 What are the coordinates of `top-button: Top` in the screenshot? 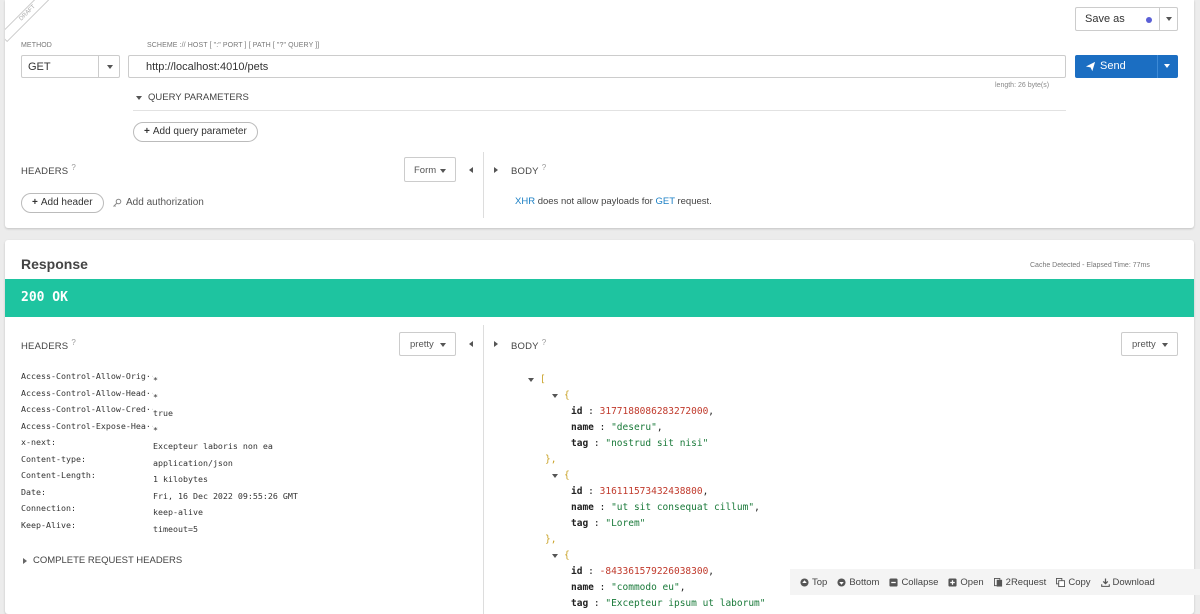 It's located at (813, 582).